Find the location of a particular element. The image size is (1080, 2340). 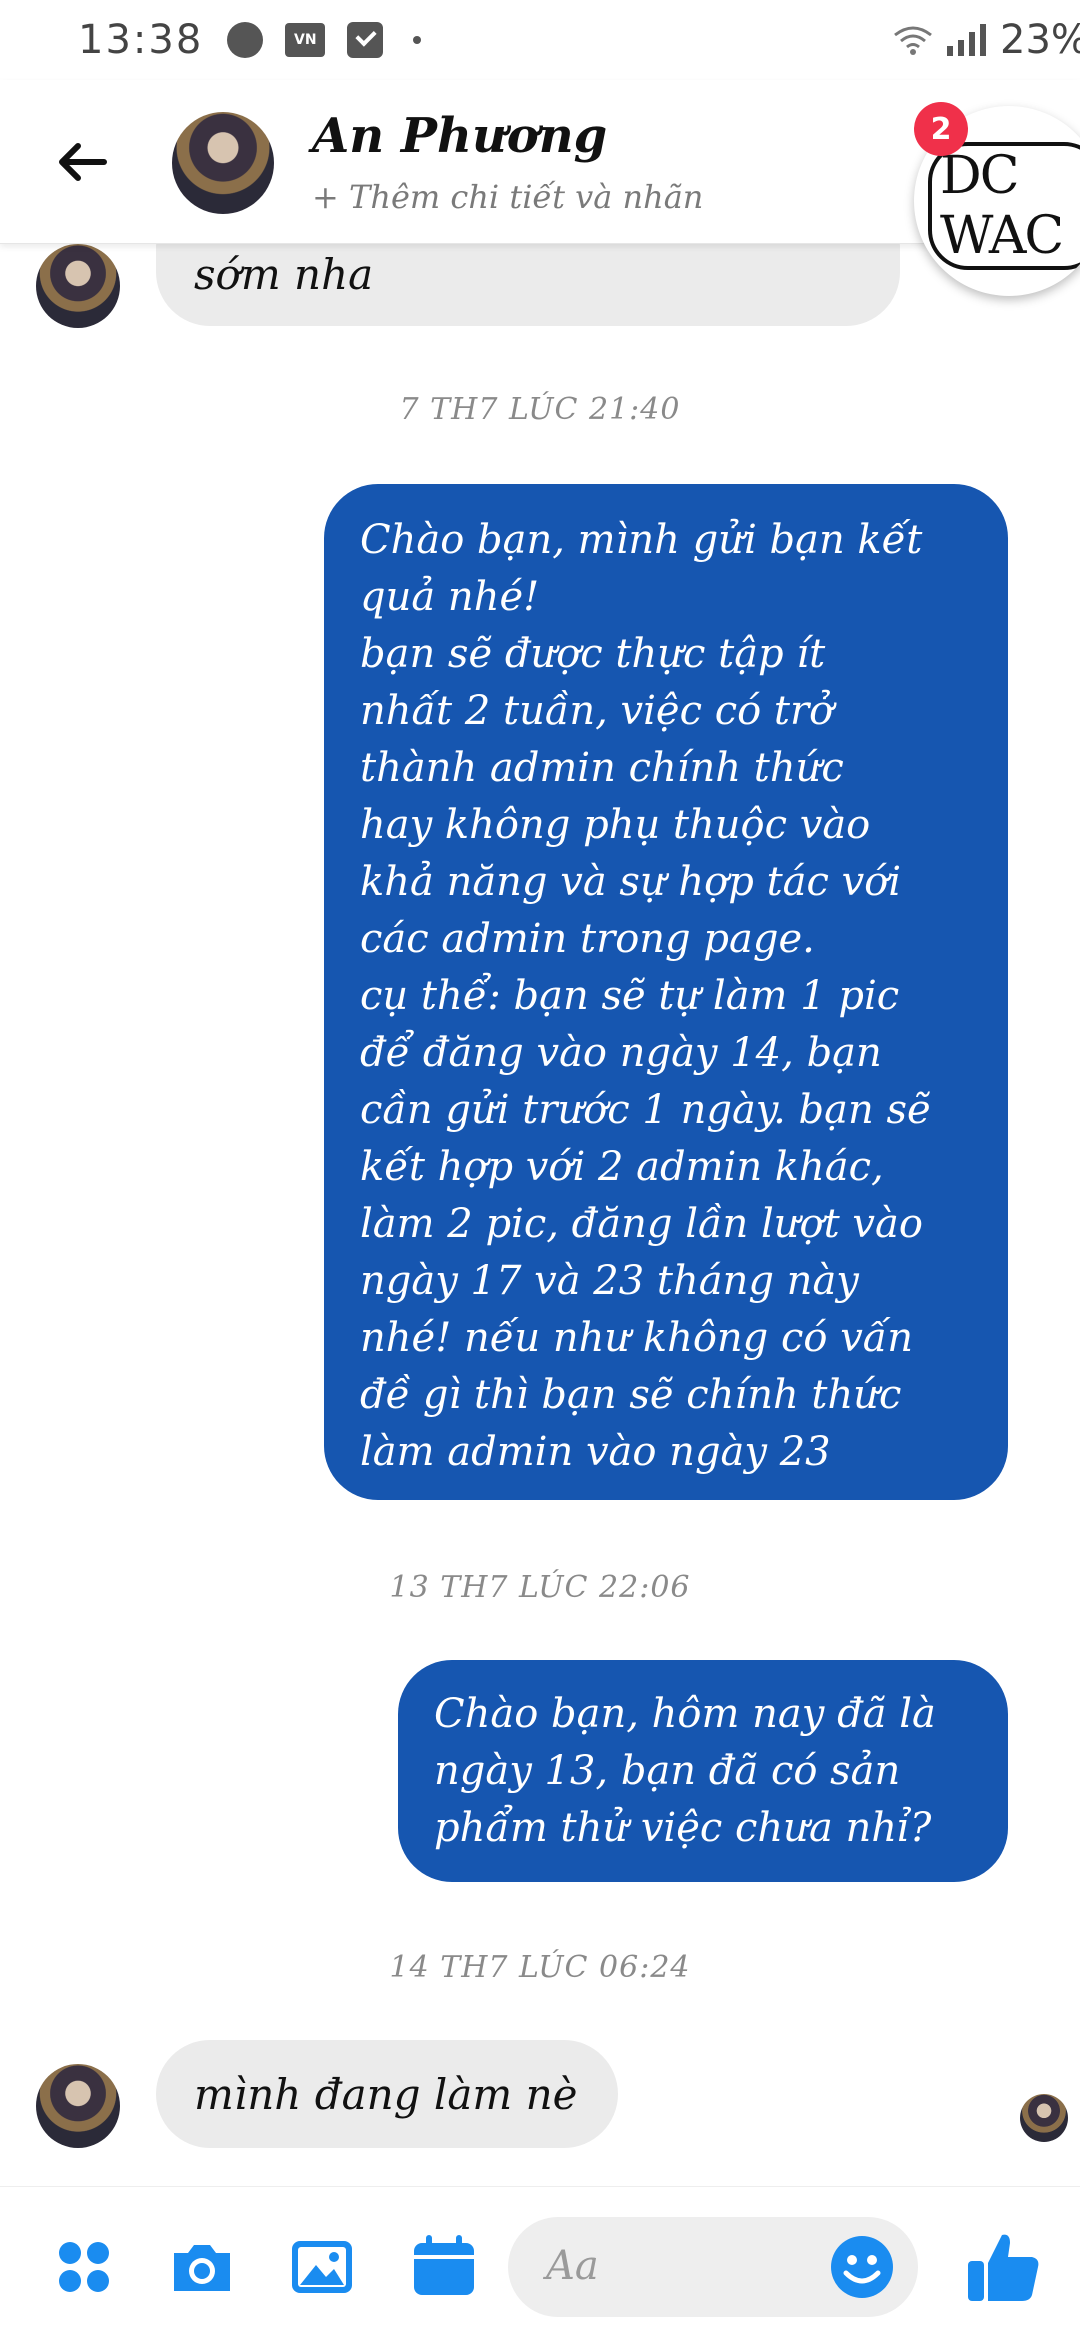

image-icon is located at coordinates (322, 2267).